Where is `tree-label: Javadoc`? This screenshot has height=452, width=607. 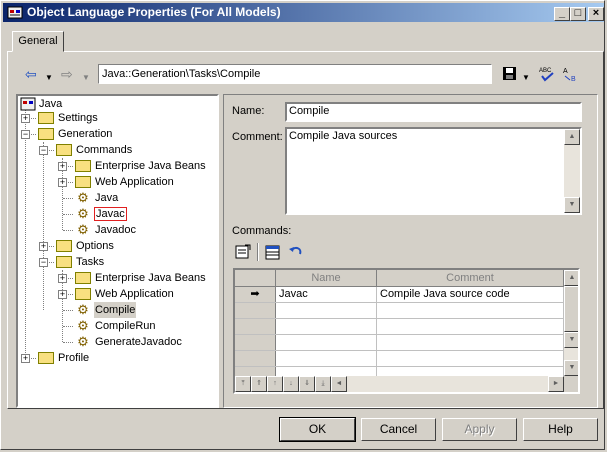
tree-label: Javadoc is located at coordinates (115, 230).